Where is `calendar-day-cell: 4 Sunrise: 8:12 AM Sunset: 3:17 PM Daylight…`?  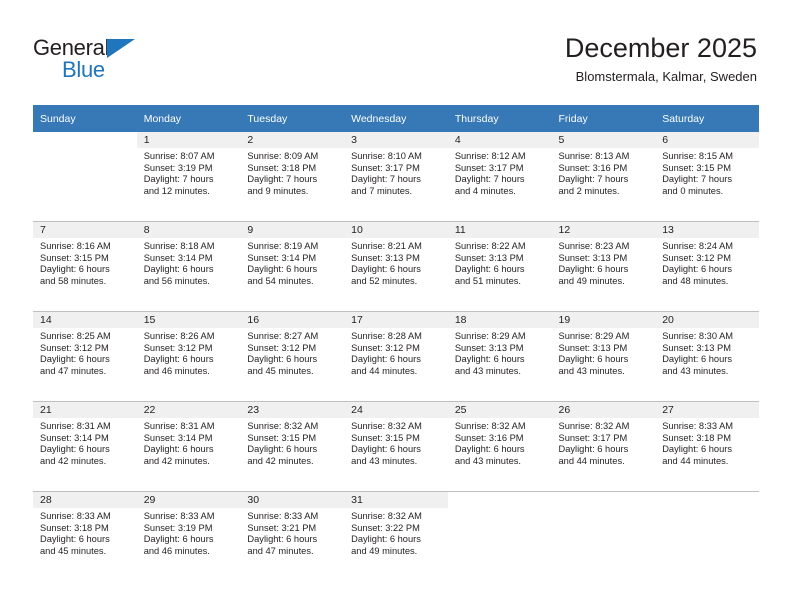 calendar-day-cell: 4 Sunrise: 8:12 AM Sunset: 3:17 PM Daylight… is located at coordinates (499, 177).